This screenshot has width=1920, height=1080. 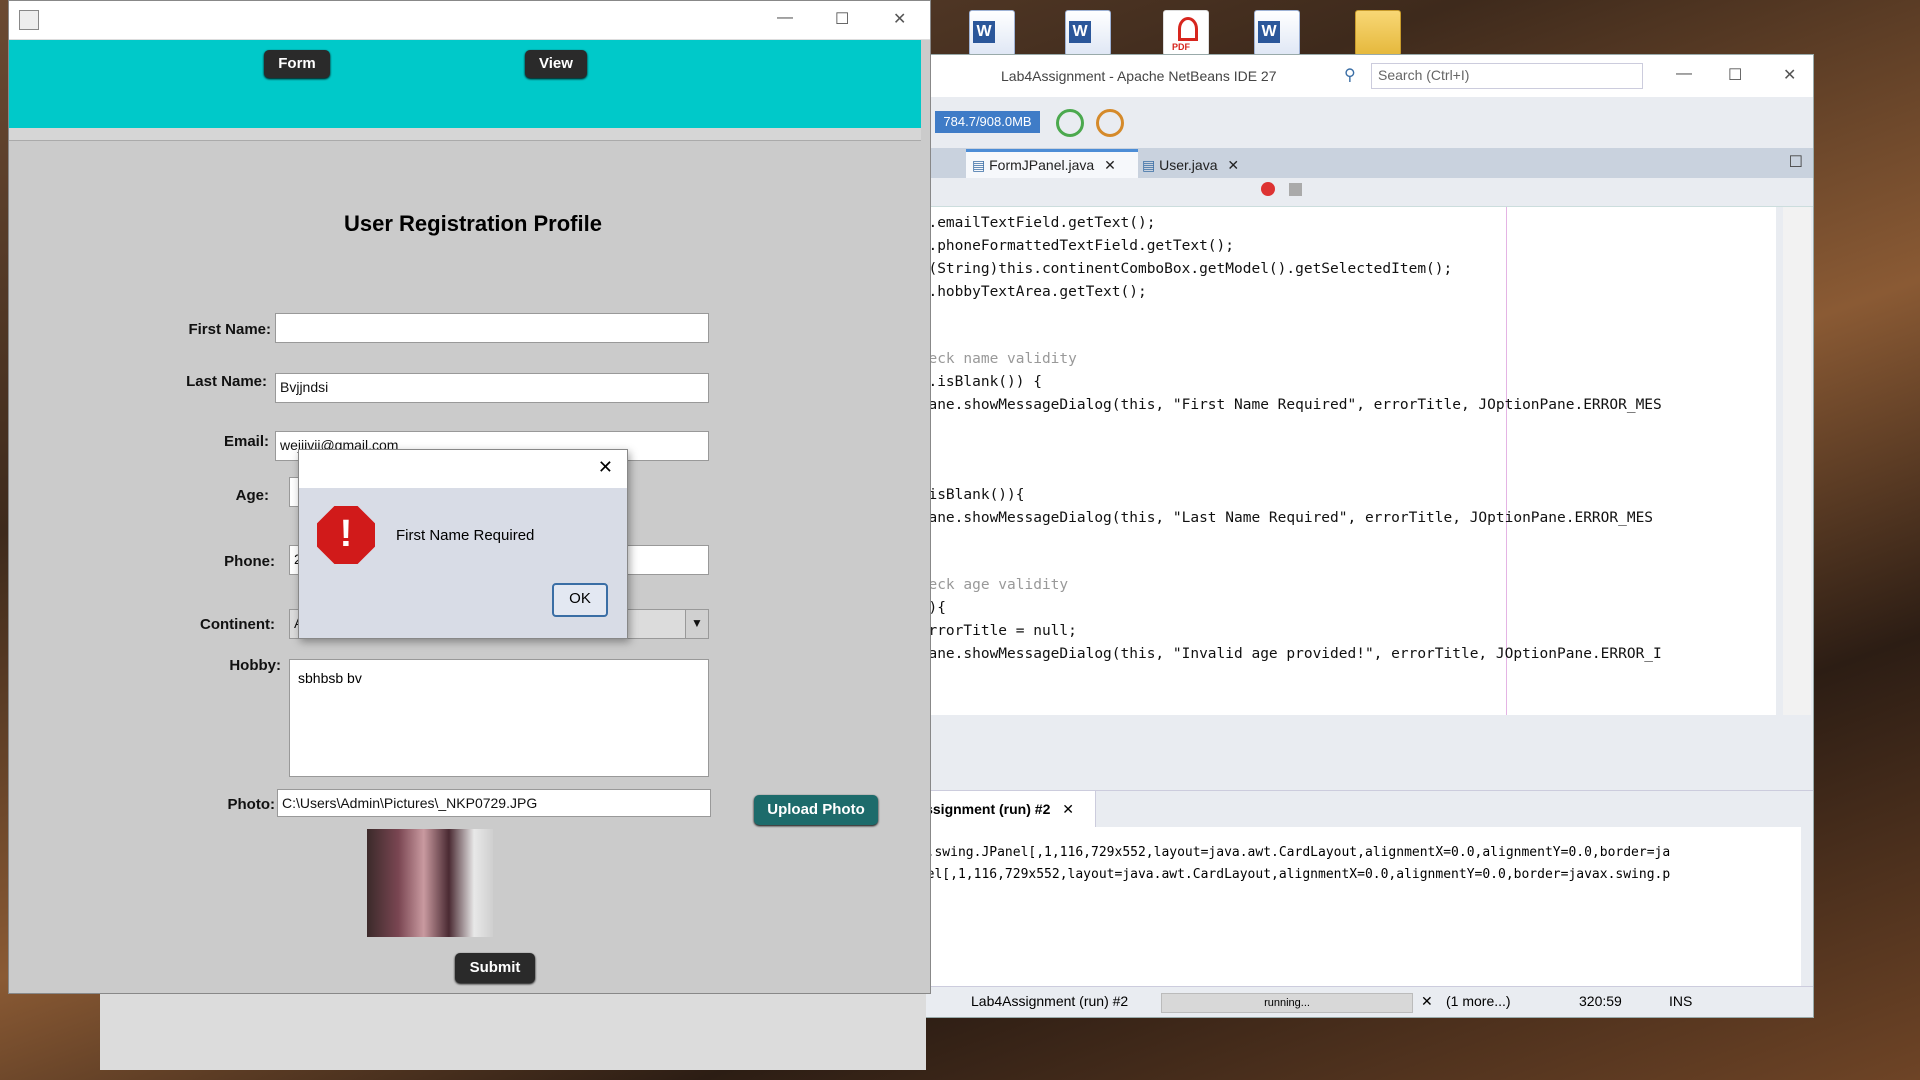 I want to click on profiler-icon, so click(x=1110, y=123).